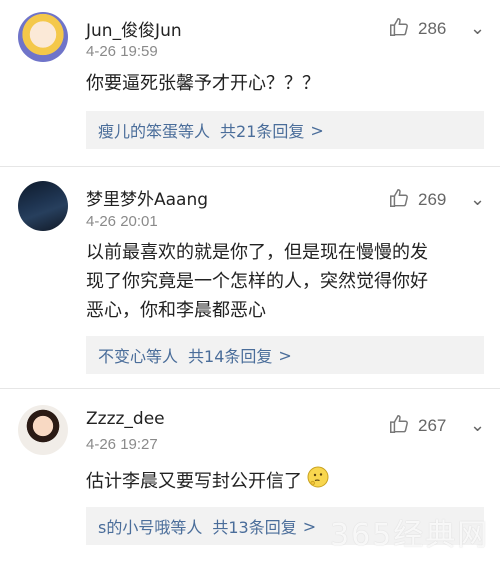  Describe the element at coordinates (125, 419) in the screenshot. I see `username: Zzzz_dee` at that location.